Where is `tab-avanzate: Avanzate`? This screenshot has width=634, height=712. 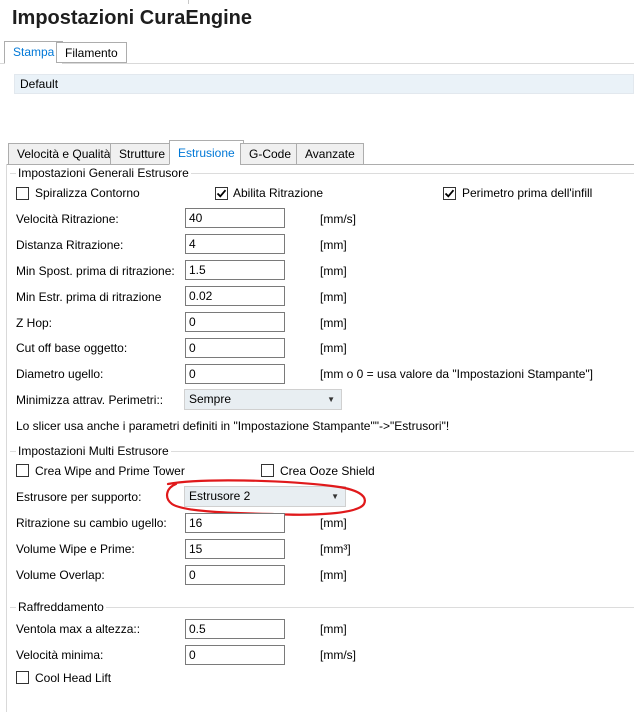
tab-avanzate: Avanzate is located at coordinates (330, 154).